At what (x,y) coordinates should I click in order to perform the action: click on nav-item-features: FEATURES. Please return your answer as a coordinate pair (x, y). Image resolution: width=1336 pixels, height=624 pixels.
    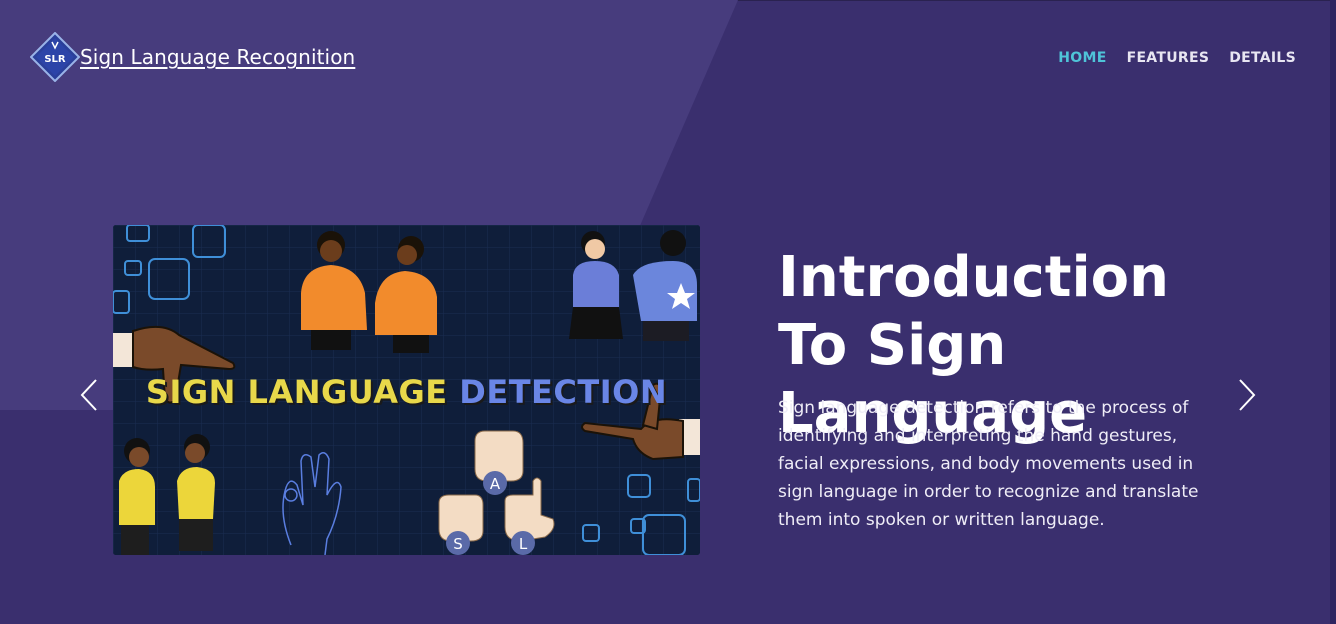
    Looking at the image, I should click on (1168, 58).